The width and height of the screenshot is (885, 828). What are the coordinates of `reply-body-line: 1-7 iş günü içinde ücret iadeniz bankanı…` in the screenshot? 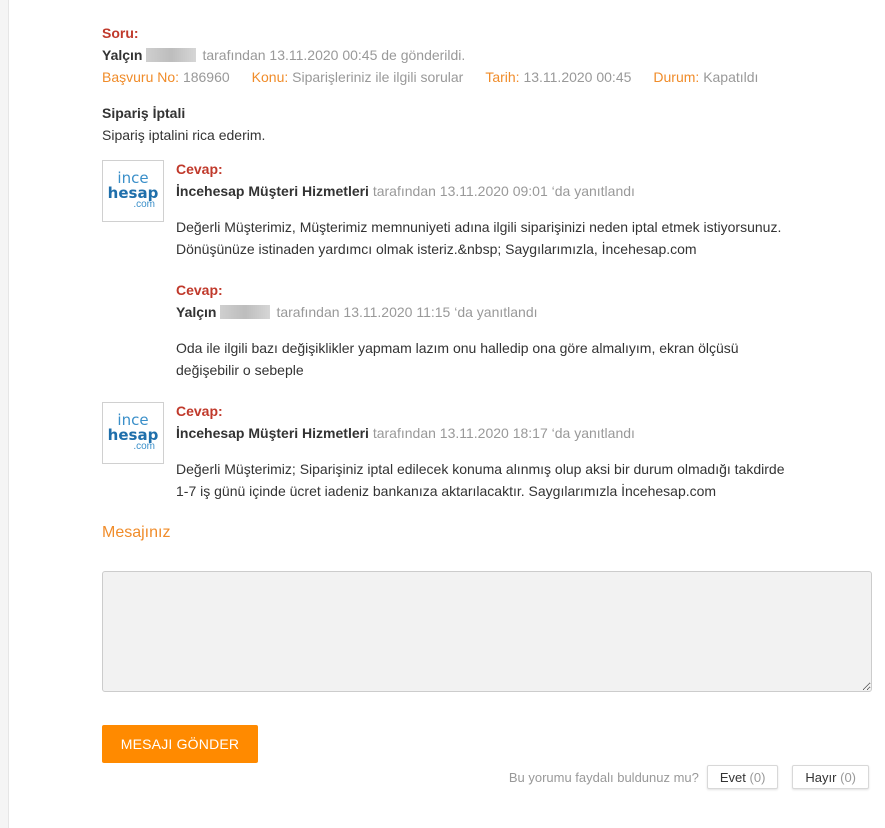 It's located at (446, 491).